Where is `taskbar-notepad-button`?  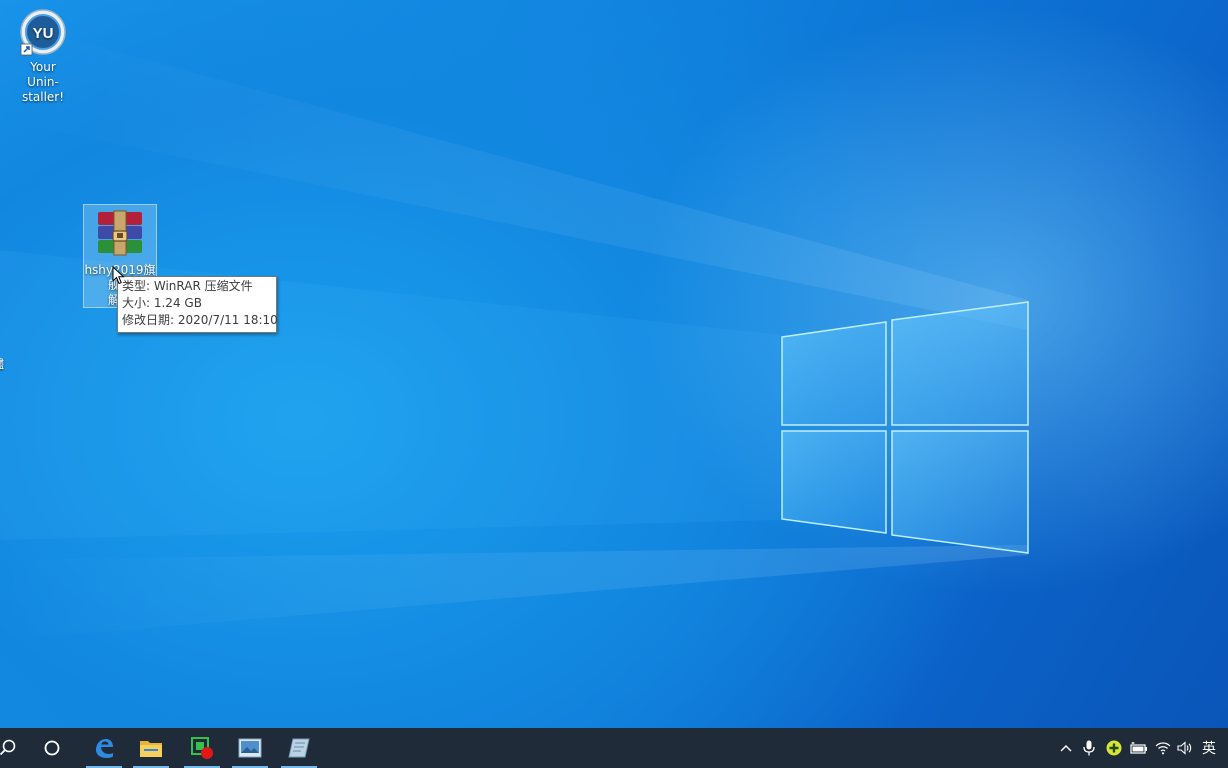 taskbar-notepad-button is located at coordinates (299, 748).